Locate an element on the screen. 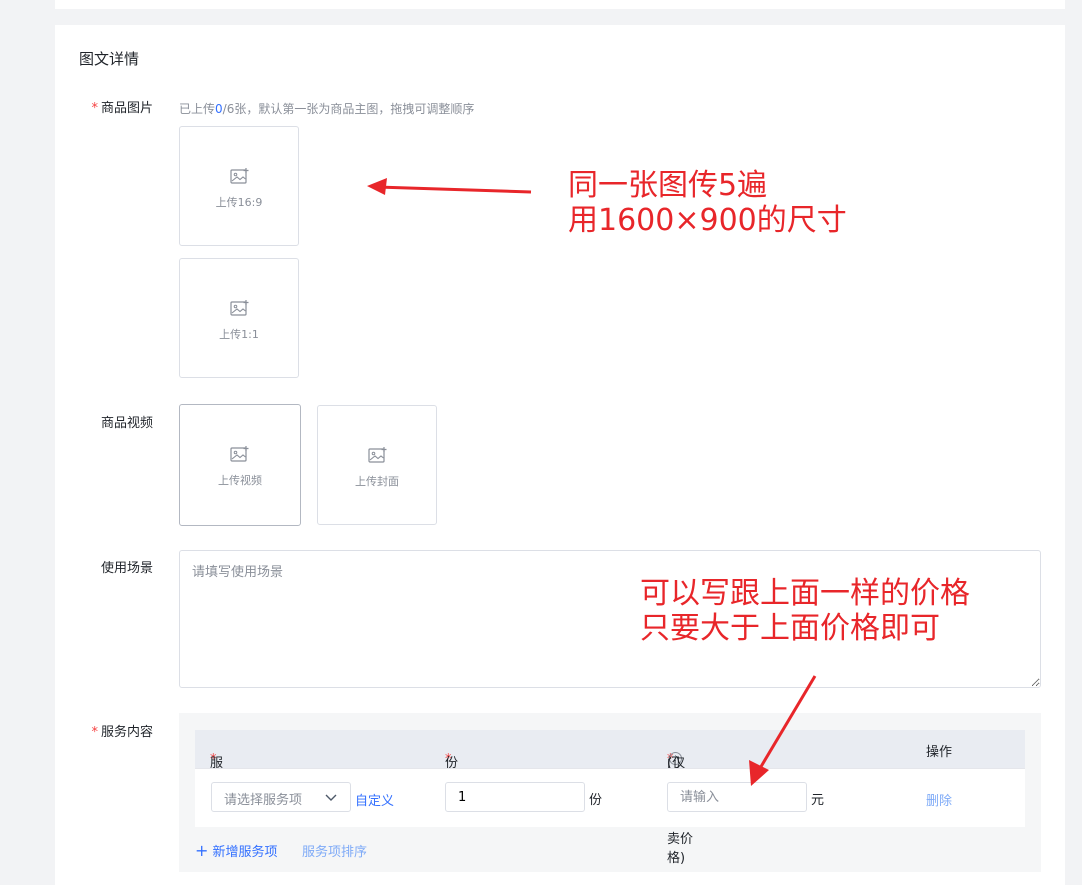 The image size is (1082, 885). chevron-down-icon is located at coordinates (331, 797).